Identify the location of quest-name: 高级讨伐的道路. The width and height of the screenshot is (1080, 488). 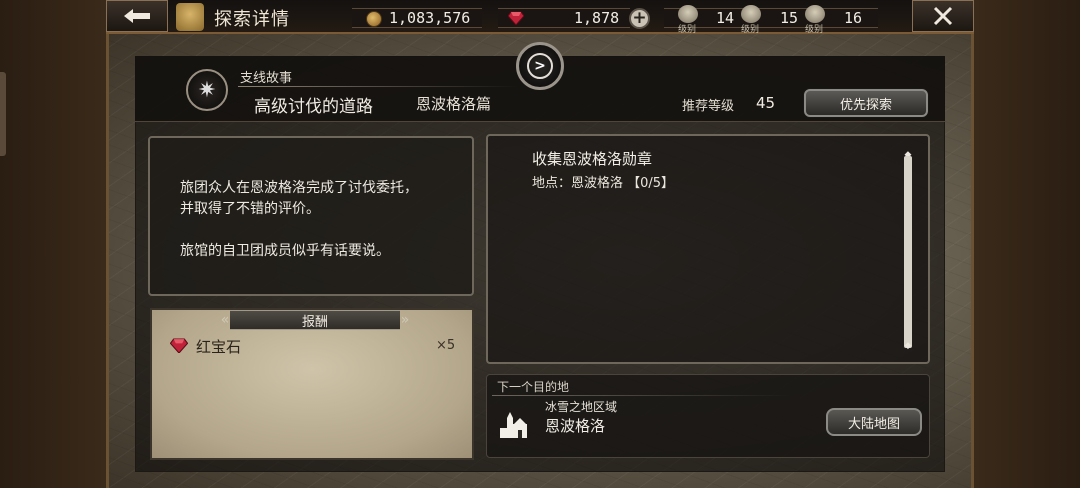
(313, 107).